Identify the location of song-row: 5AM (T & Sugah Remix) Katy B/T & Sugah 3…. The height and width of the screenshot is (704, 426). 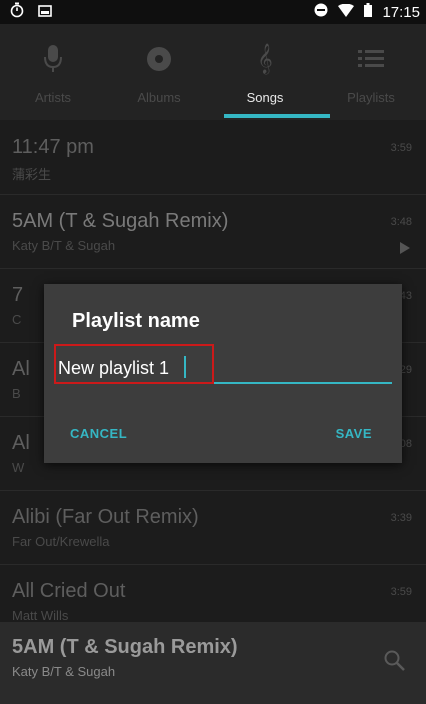
(213, 231).